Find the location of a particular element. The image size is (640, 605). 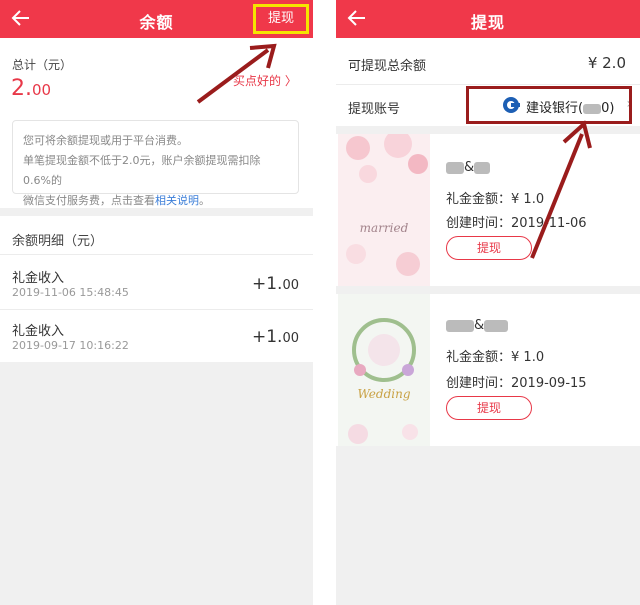

total-label: 总计（元） is located at coordinates (42, 65).